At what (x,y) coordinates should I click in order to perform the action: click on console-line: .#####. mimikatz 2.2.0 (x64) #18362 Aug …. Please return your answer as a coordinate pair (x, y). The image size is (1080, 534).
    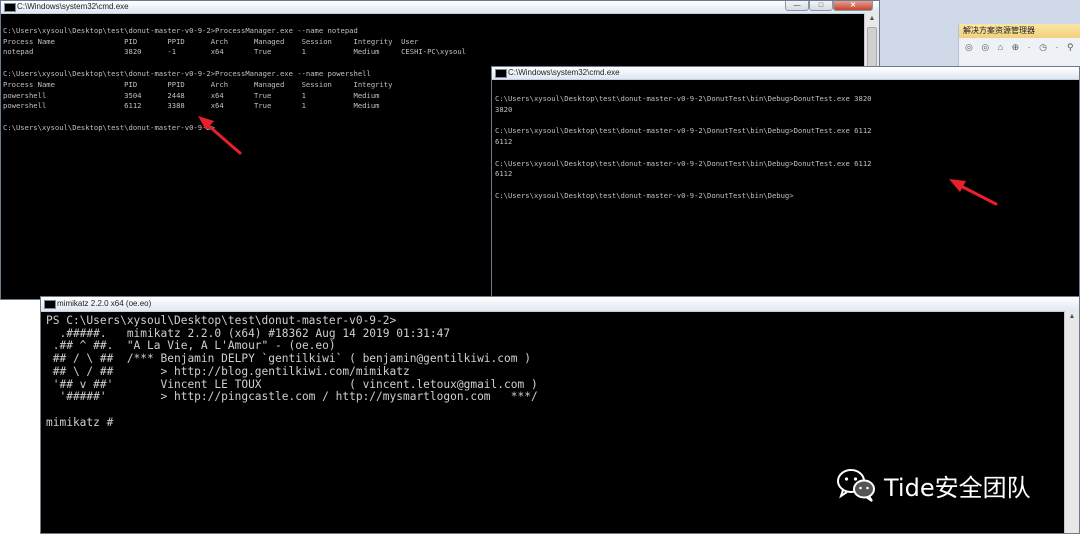
    Looking at the image, I should click on (248, 333).